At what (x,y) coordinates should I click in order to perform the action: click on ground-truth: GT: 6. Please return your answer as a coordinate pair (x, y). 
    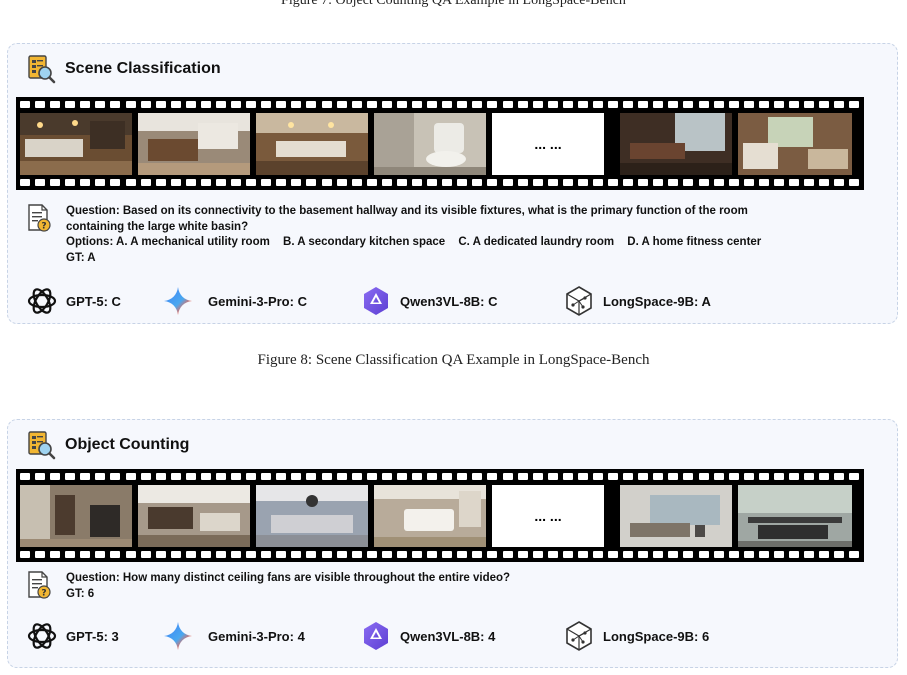
    Looking at the image, I should click on (80, 593).